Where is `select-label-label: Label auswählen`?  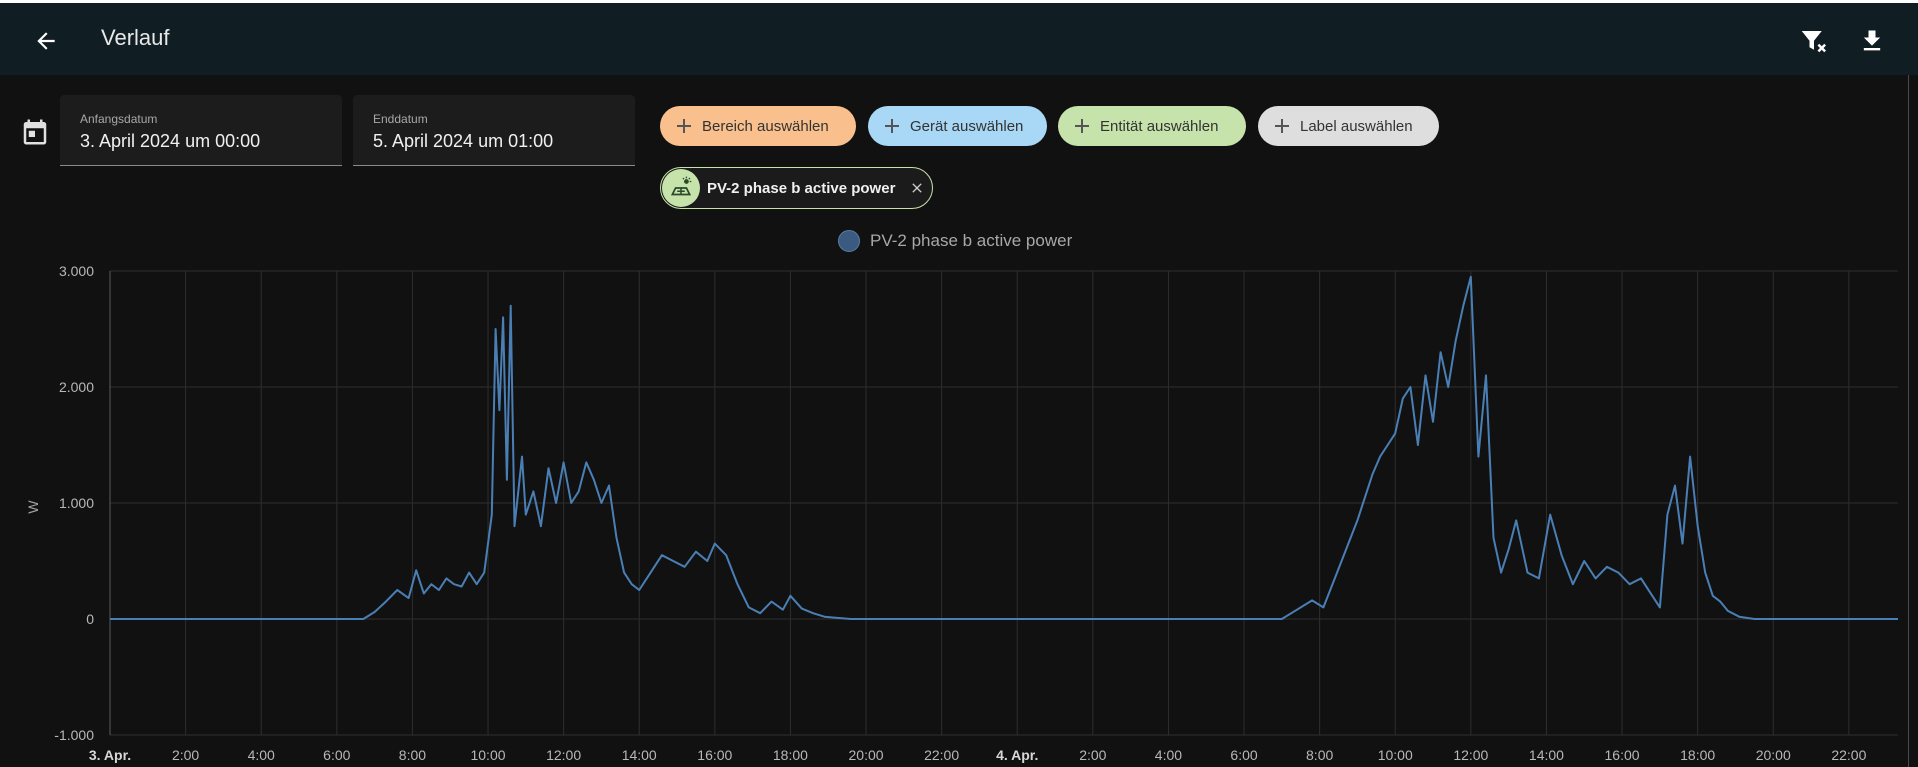
select-label-label: Label auswählen is located at coordinates (1356, 126).